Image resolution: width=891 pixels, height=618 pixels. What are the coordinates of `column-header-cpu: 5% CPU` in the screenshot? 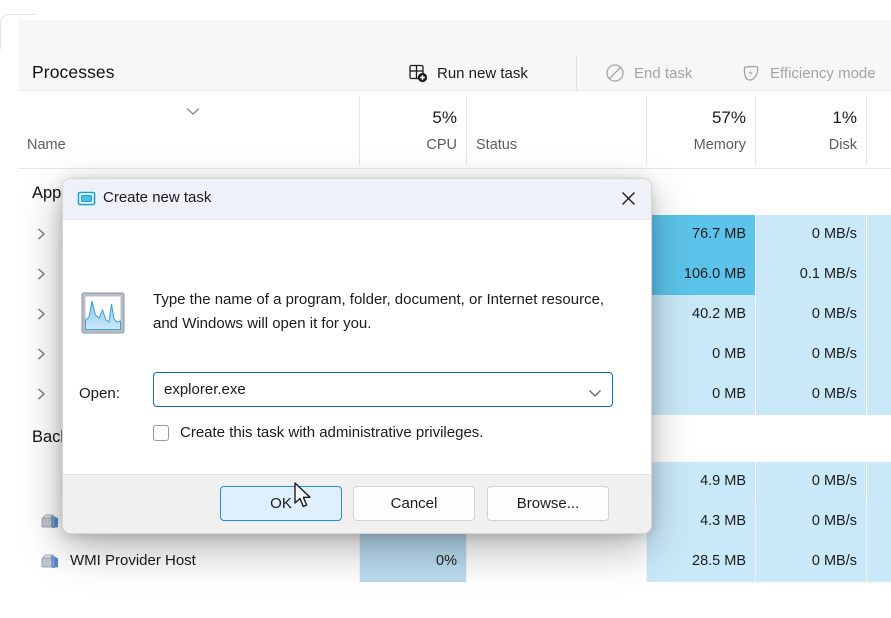 It's located at (413, 129).